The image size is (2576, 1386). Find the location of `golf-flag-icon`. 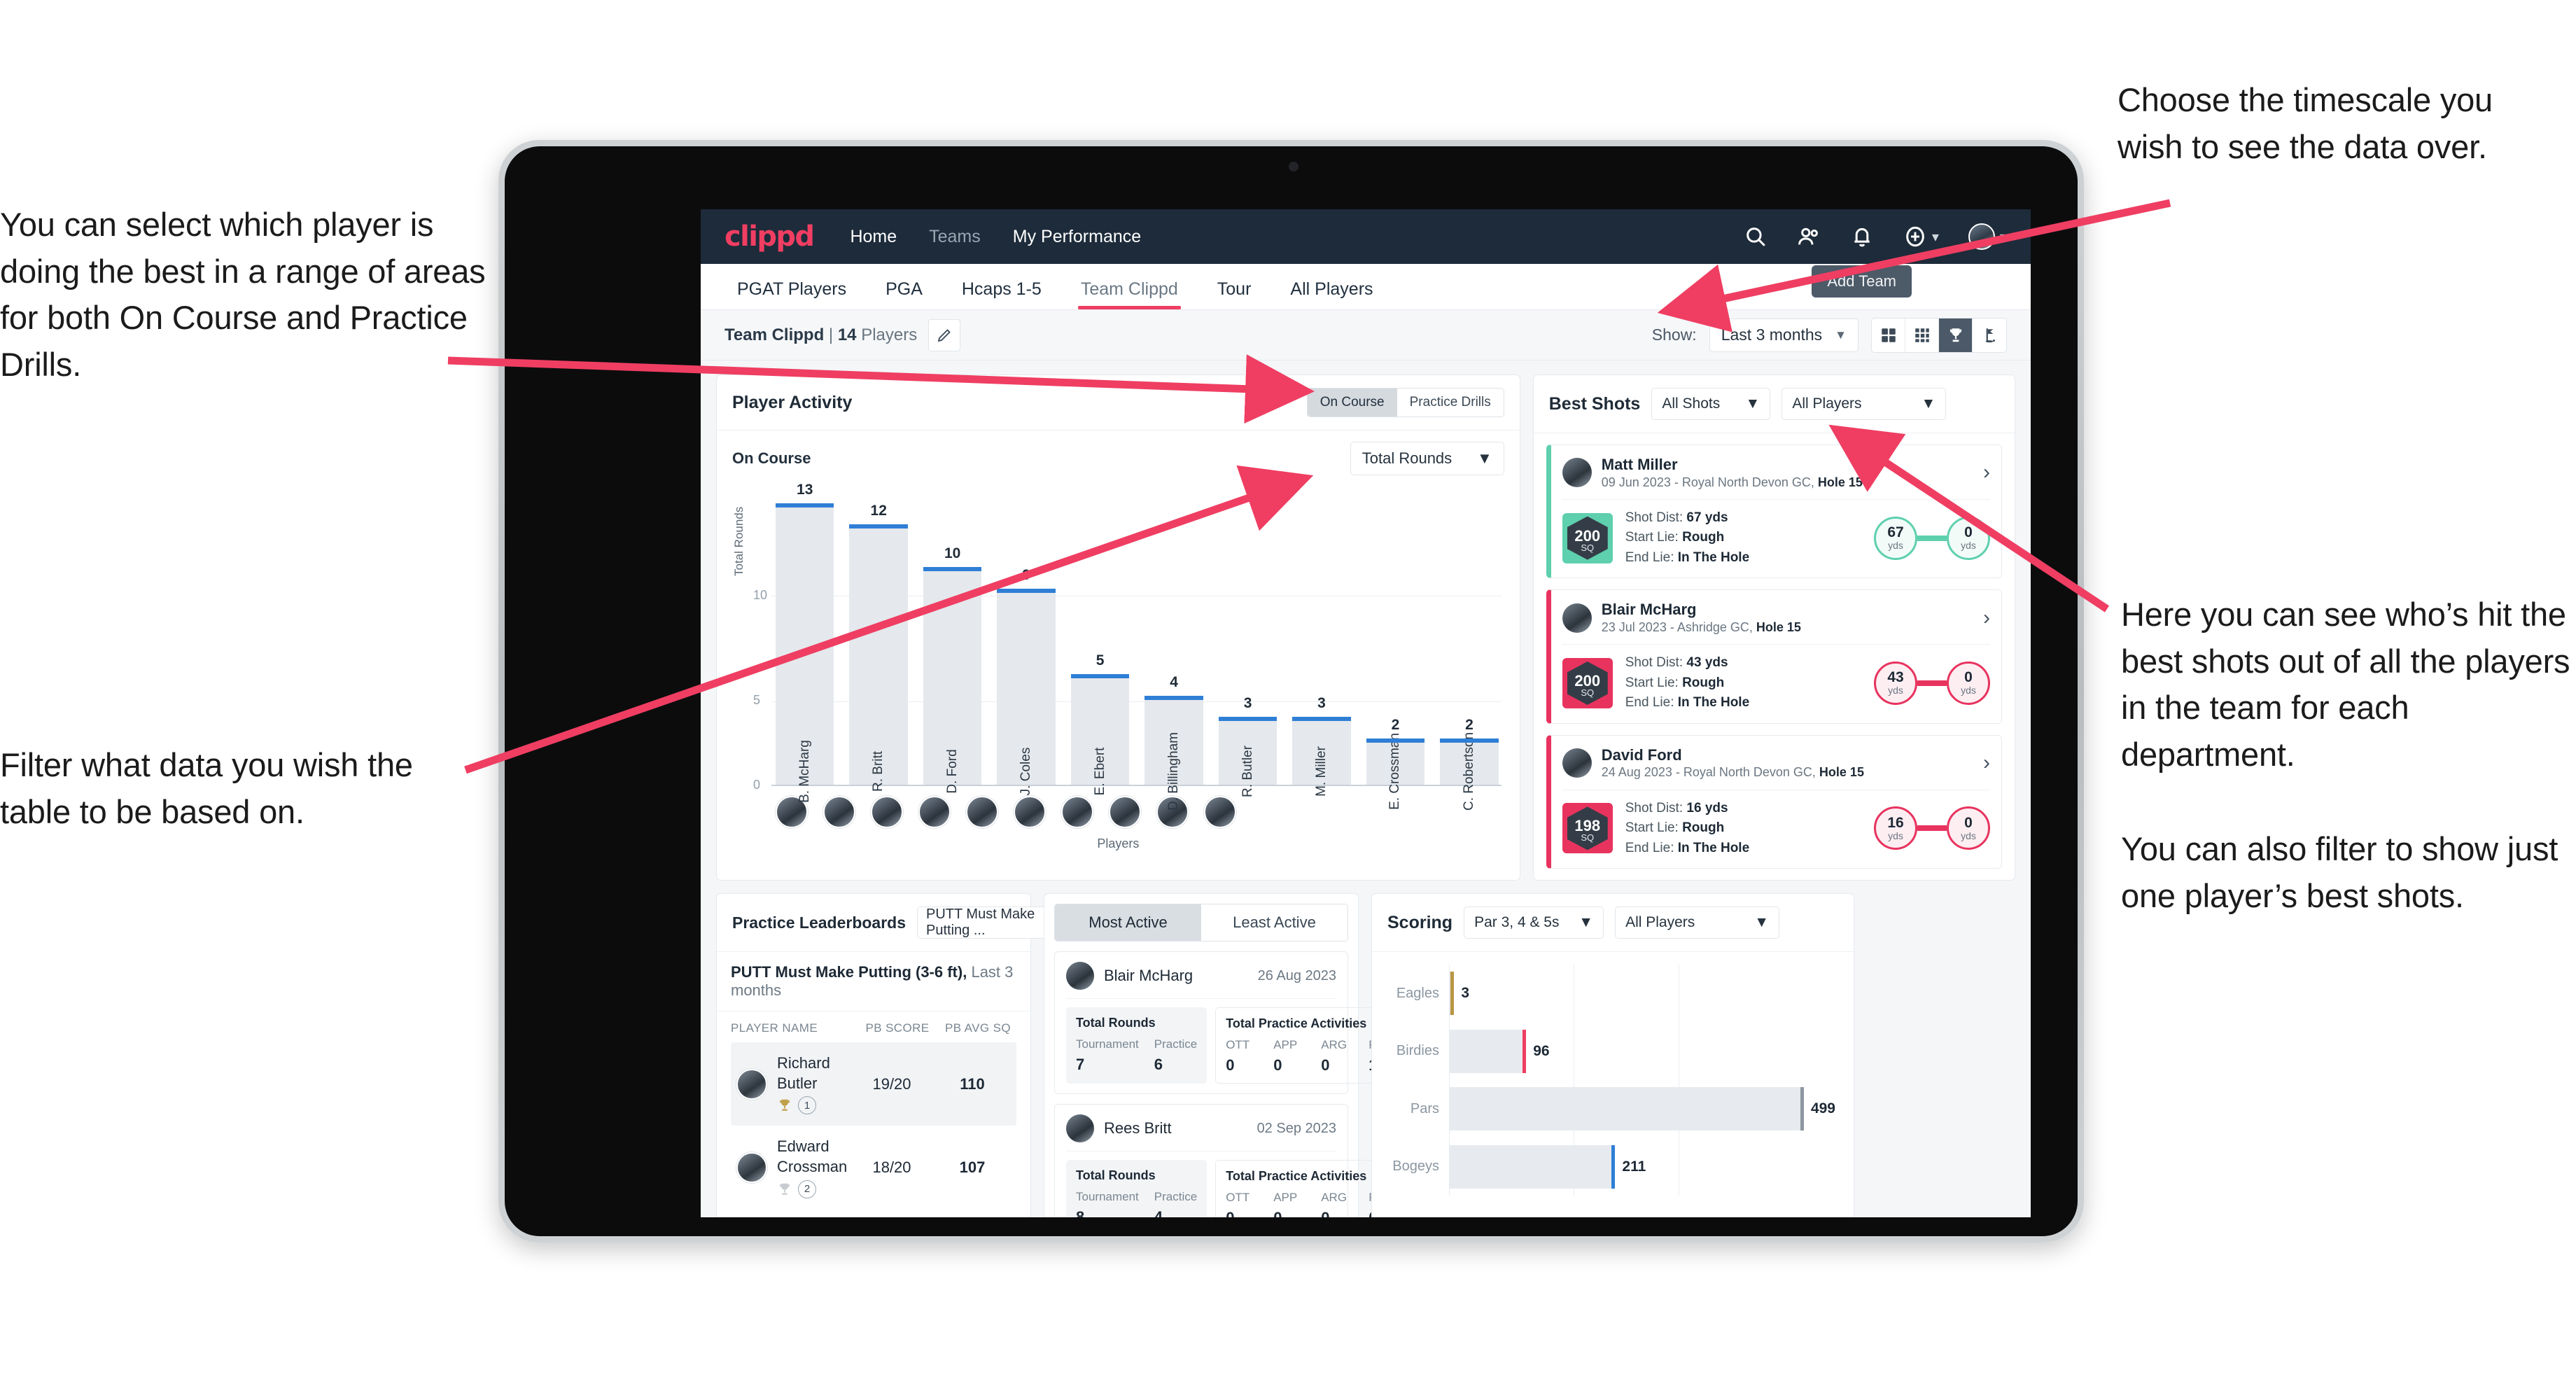

golf-flag-icon is located at coordinates (1989, 335).